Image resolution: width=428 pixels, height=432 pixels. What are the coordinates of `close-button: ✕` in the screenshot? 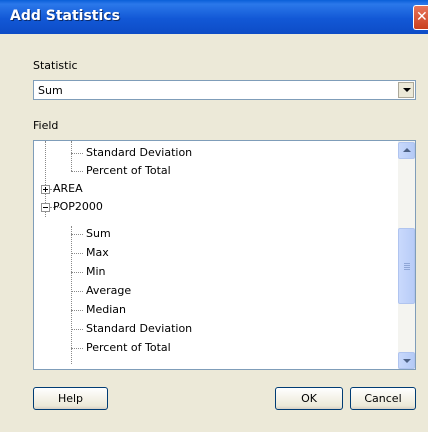 It's located at (420, 17).